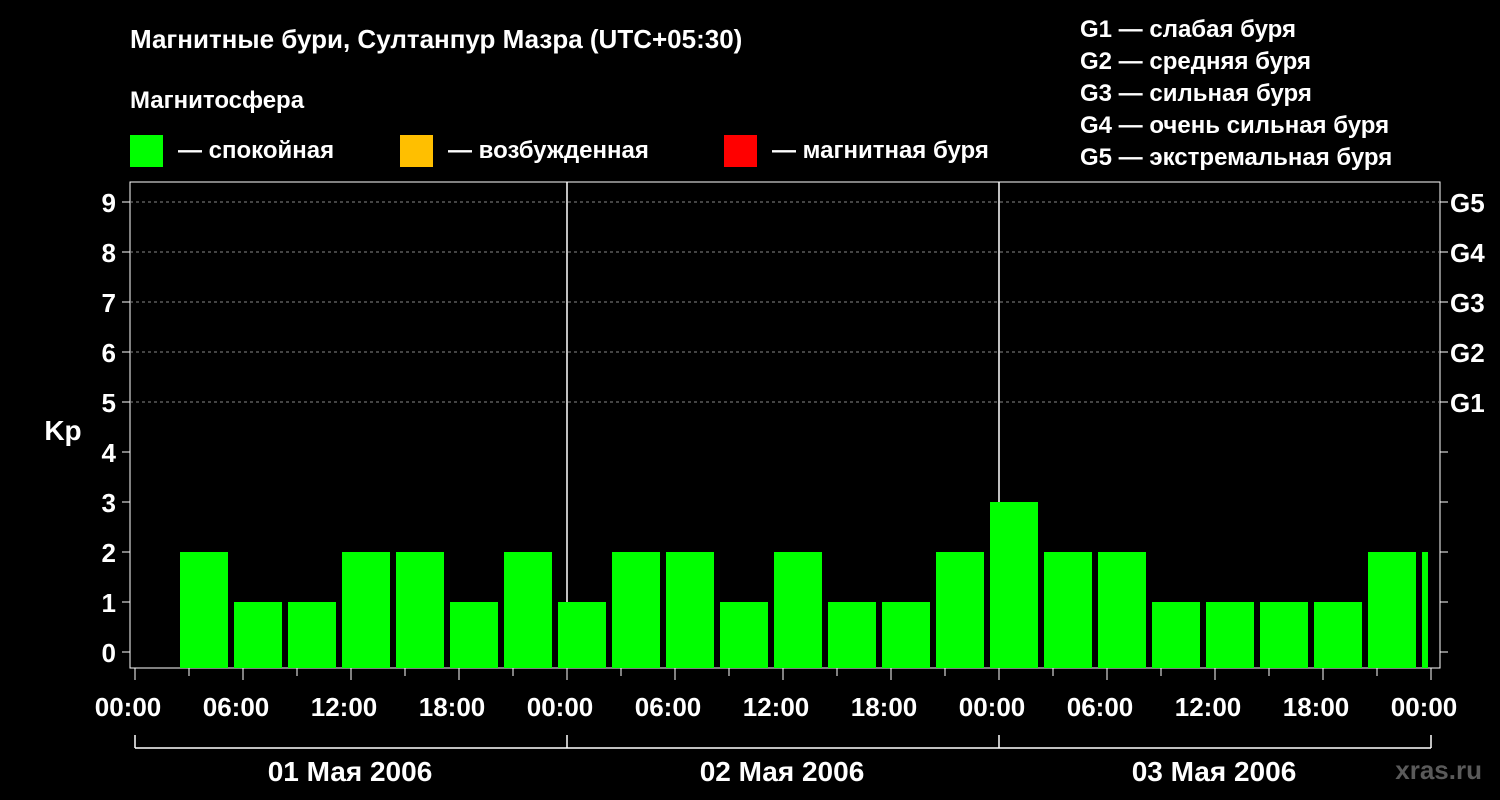  I want to click on g-legend-g2: G2 — средняя буря, so click(1195, 61).